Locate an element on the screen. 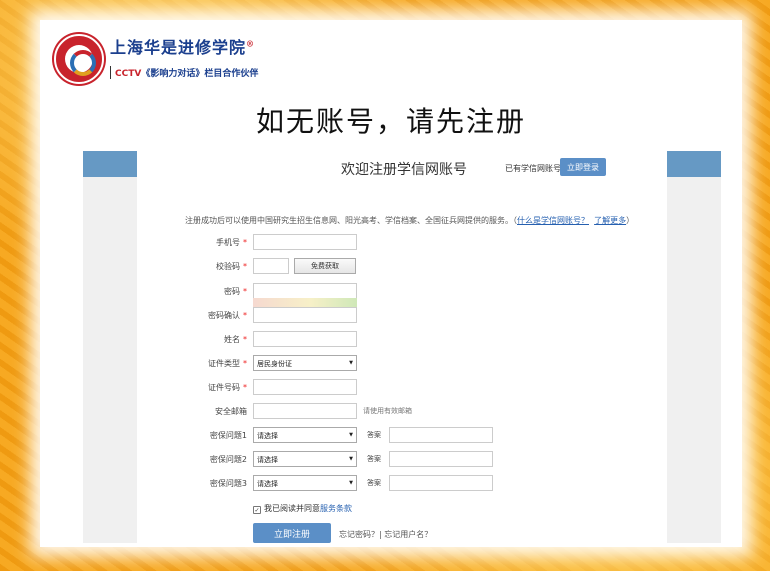  question1-row: 密保问题1 请选择 答案 is located at coordinates (402, 435).